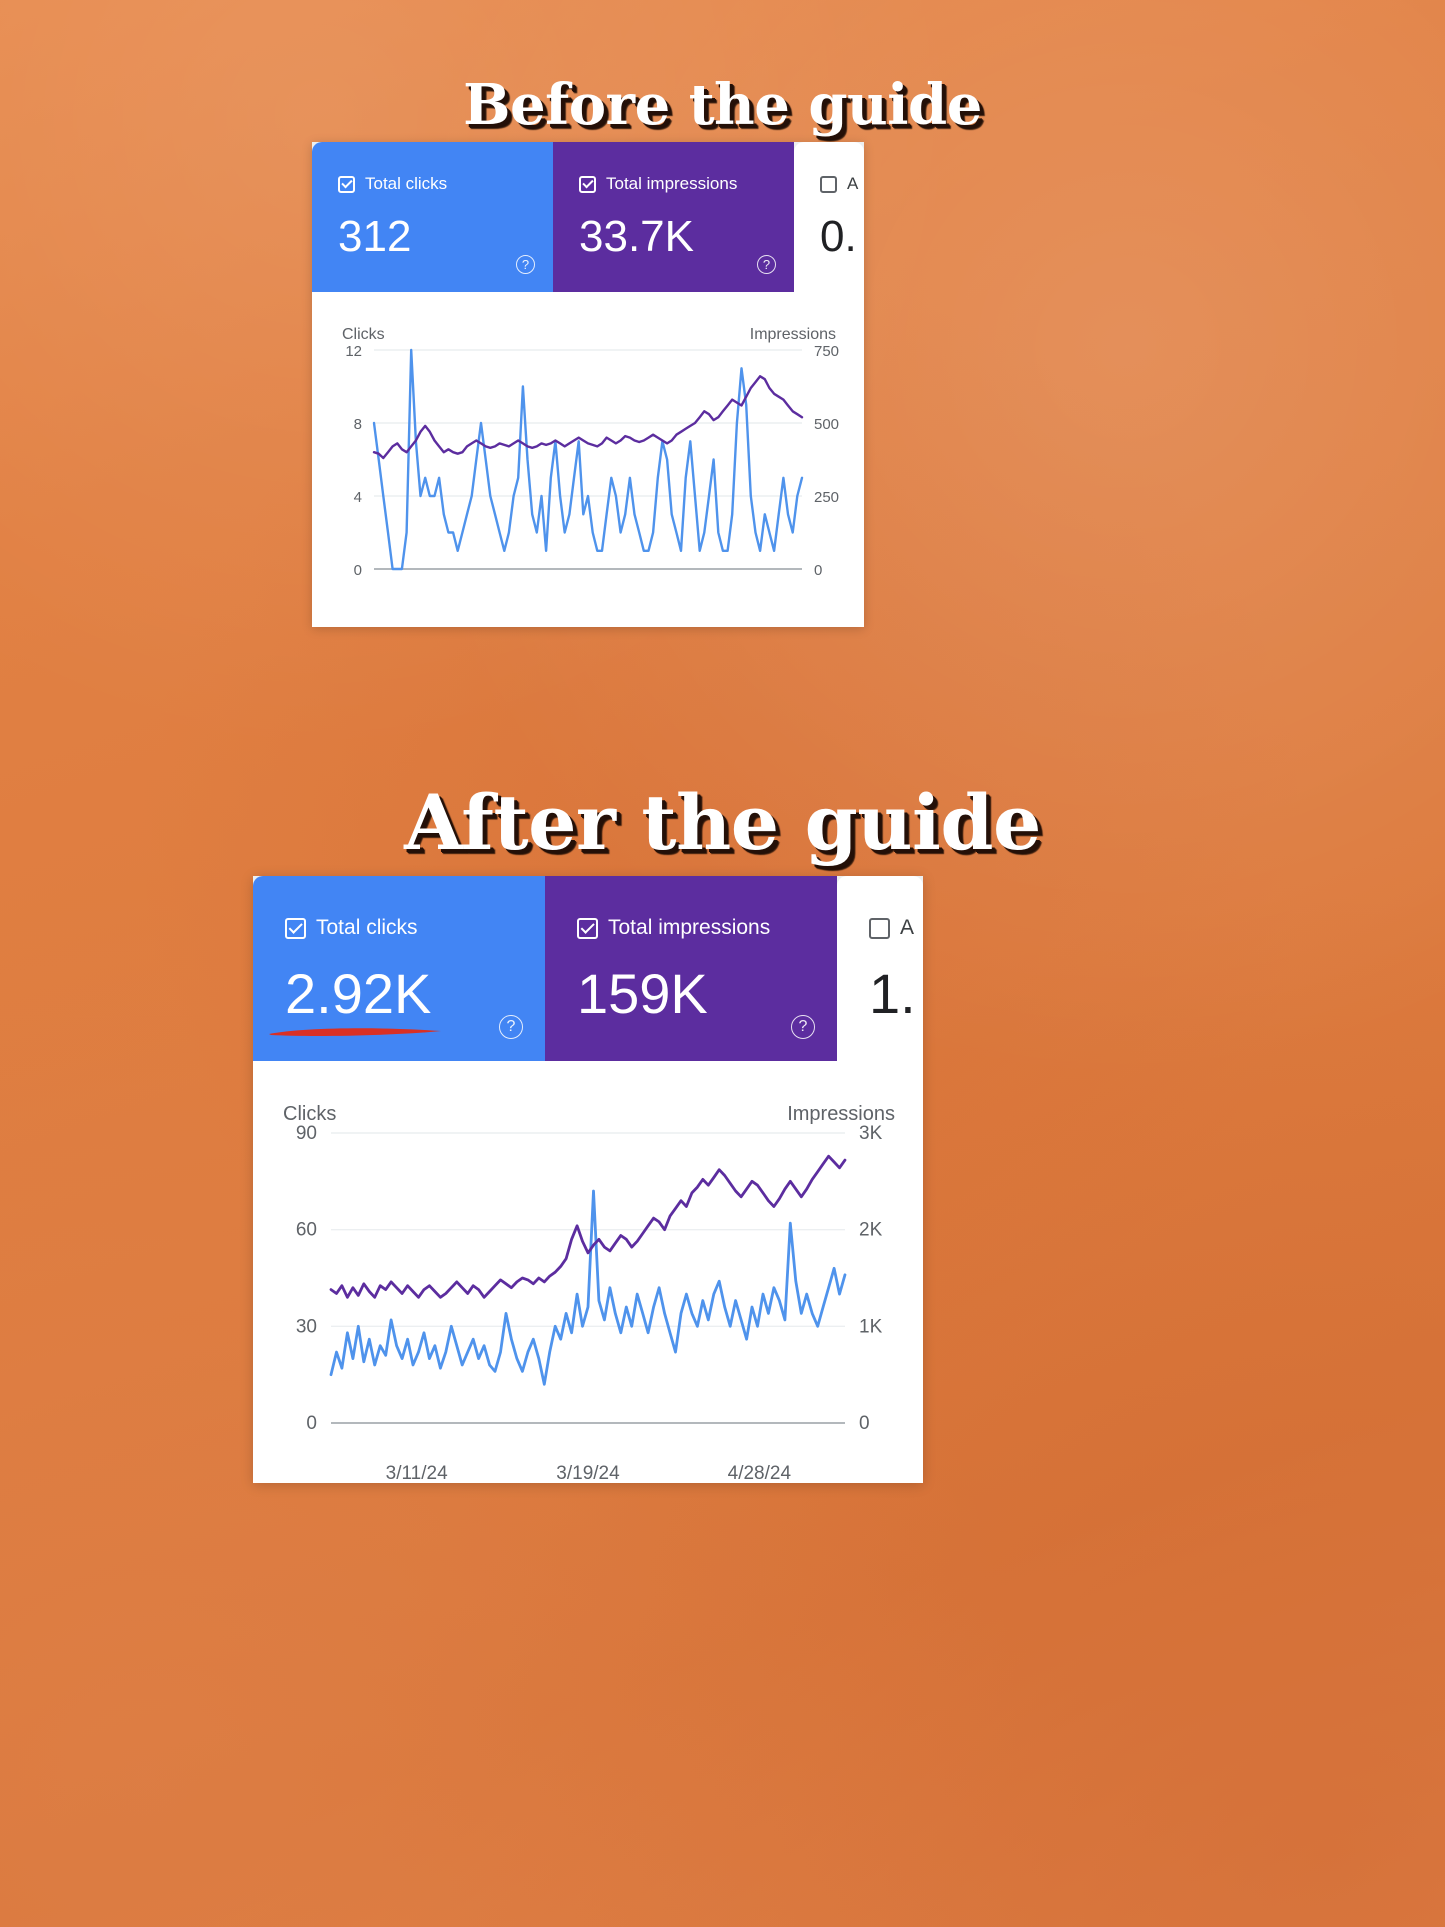 The height and width of the screenshot is (1927, 1445). What do you see at coordinates (432, 217) in the screenshot?
I see `before-card-total-clicks: Total clicks 312 ?` at bounding box center [432, 217].